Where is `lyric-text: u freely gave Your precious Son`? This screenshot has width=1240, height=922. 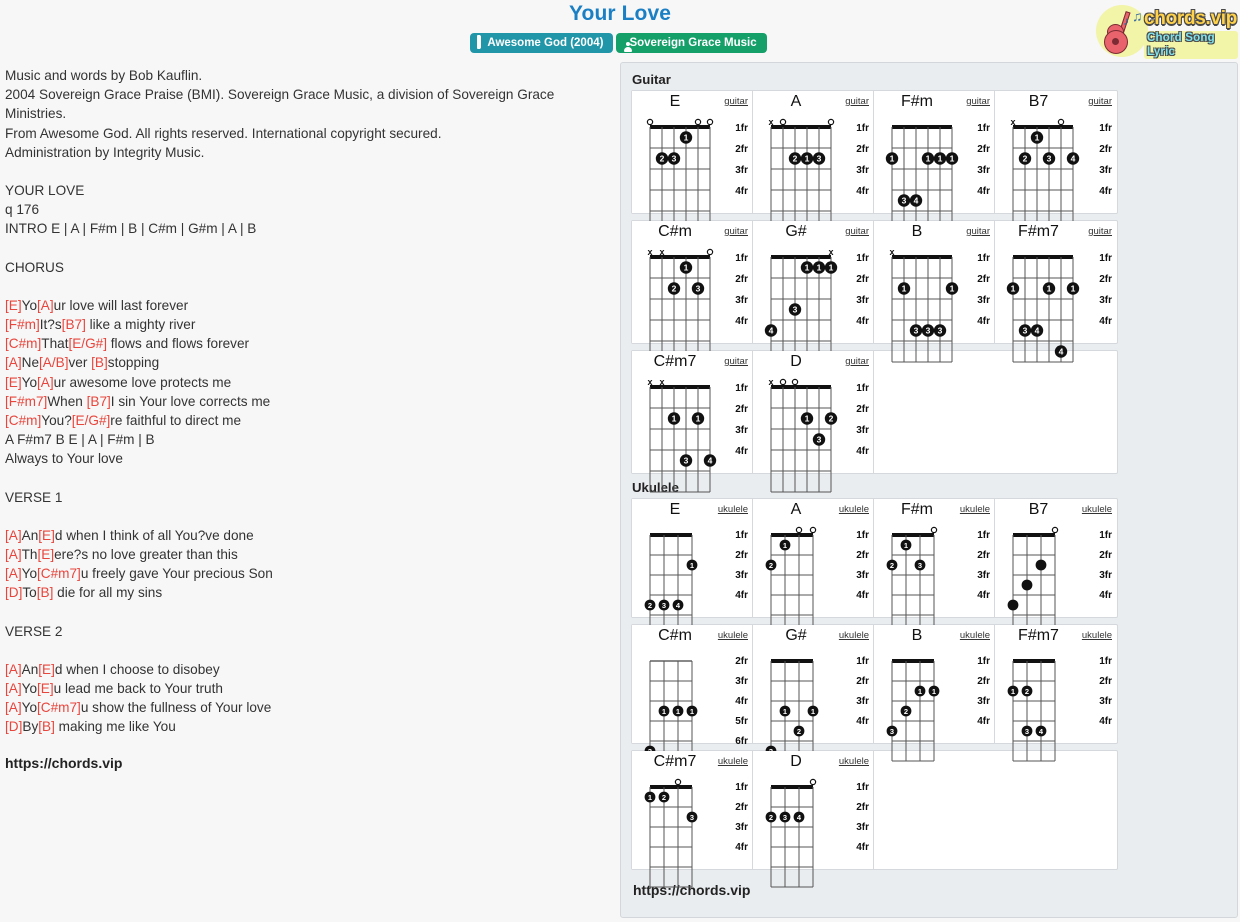 lyric-text: u freely gave Your precious Son is located at coordinates (176, 574).